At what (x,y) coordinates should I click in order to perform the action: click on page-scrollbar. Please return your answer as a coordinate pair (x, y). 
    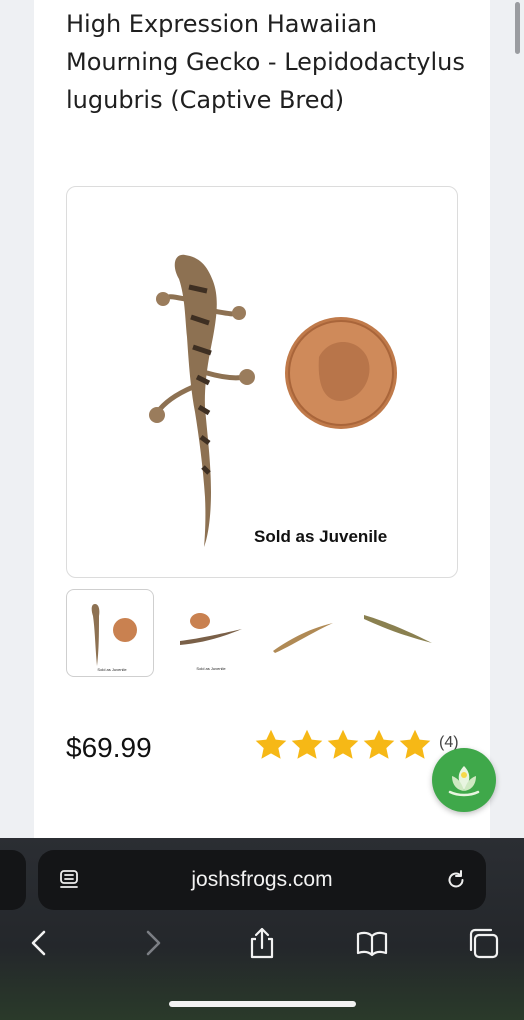
    Looking at the image, I should click on (517, 28).